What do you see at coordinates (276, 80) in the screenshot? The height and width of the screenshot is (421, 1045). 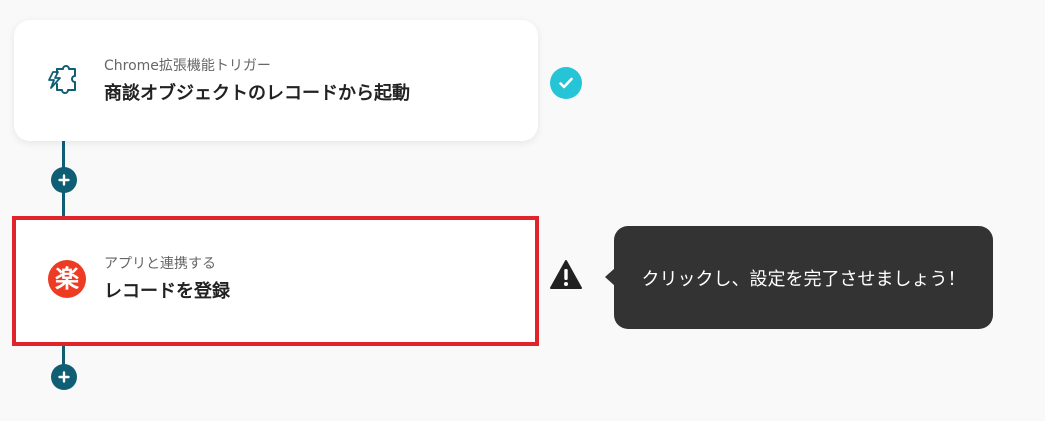 I see `flow-step-card-trigger: Chrome拡張機能トリガー 商談オブジェクトのレコードから起動` at bounding box center [276, 80].